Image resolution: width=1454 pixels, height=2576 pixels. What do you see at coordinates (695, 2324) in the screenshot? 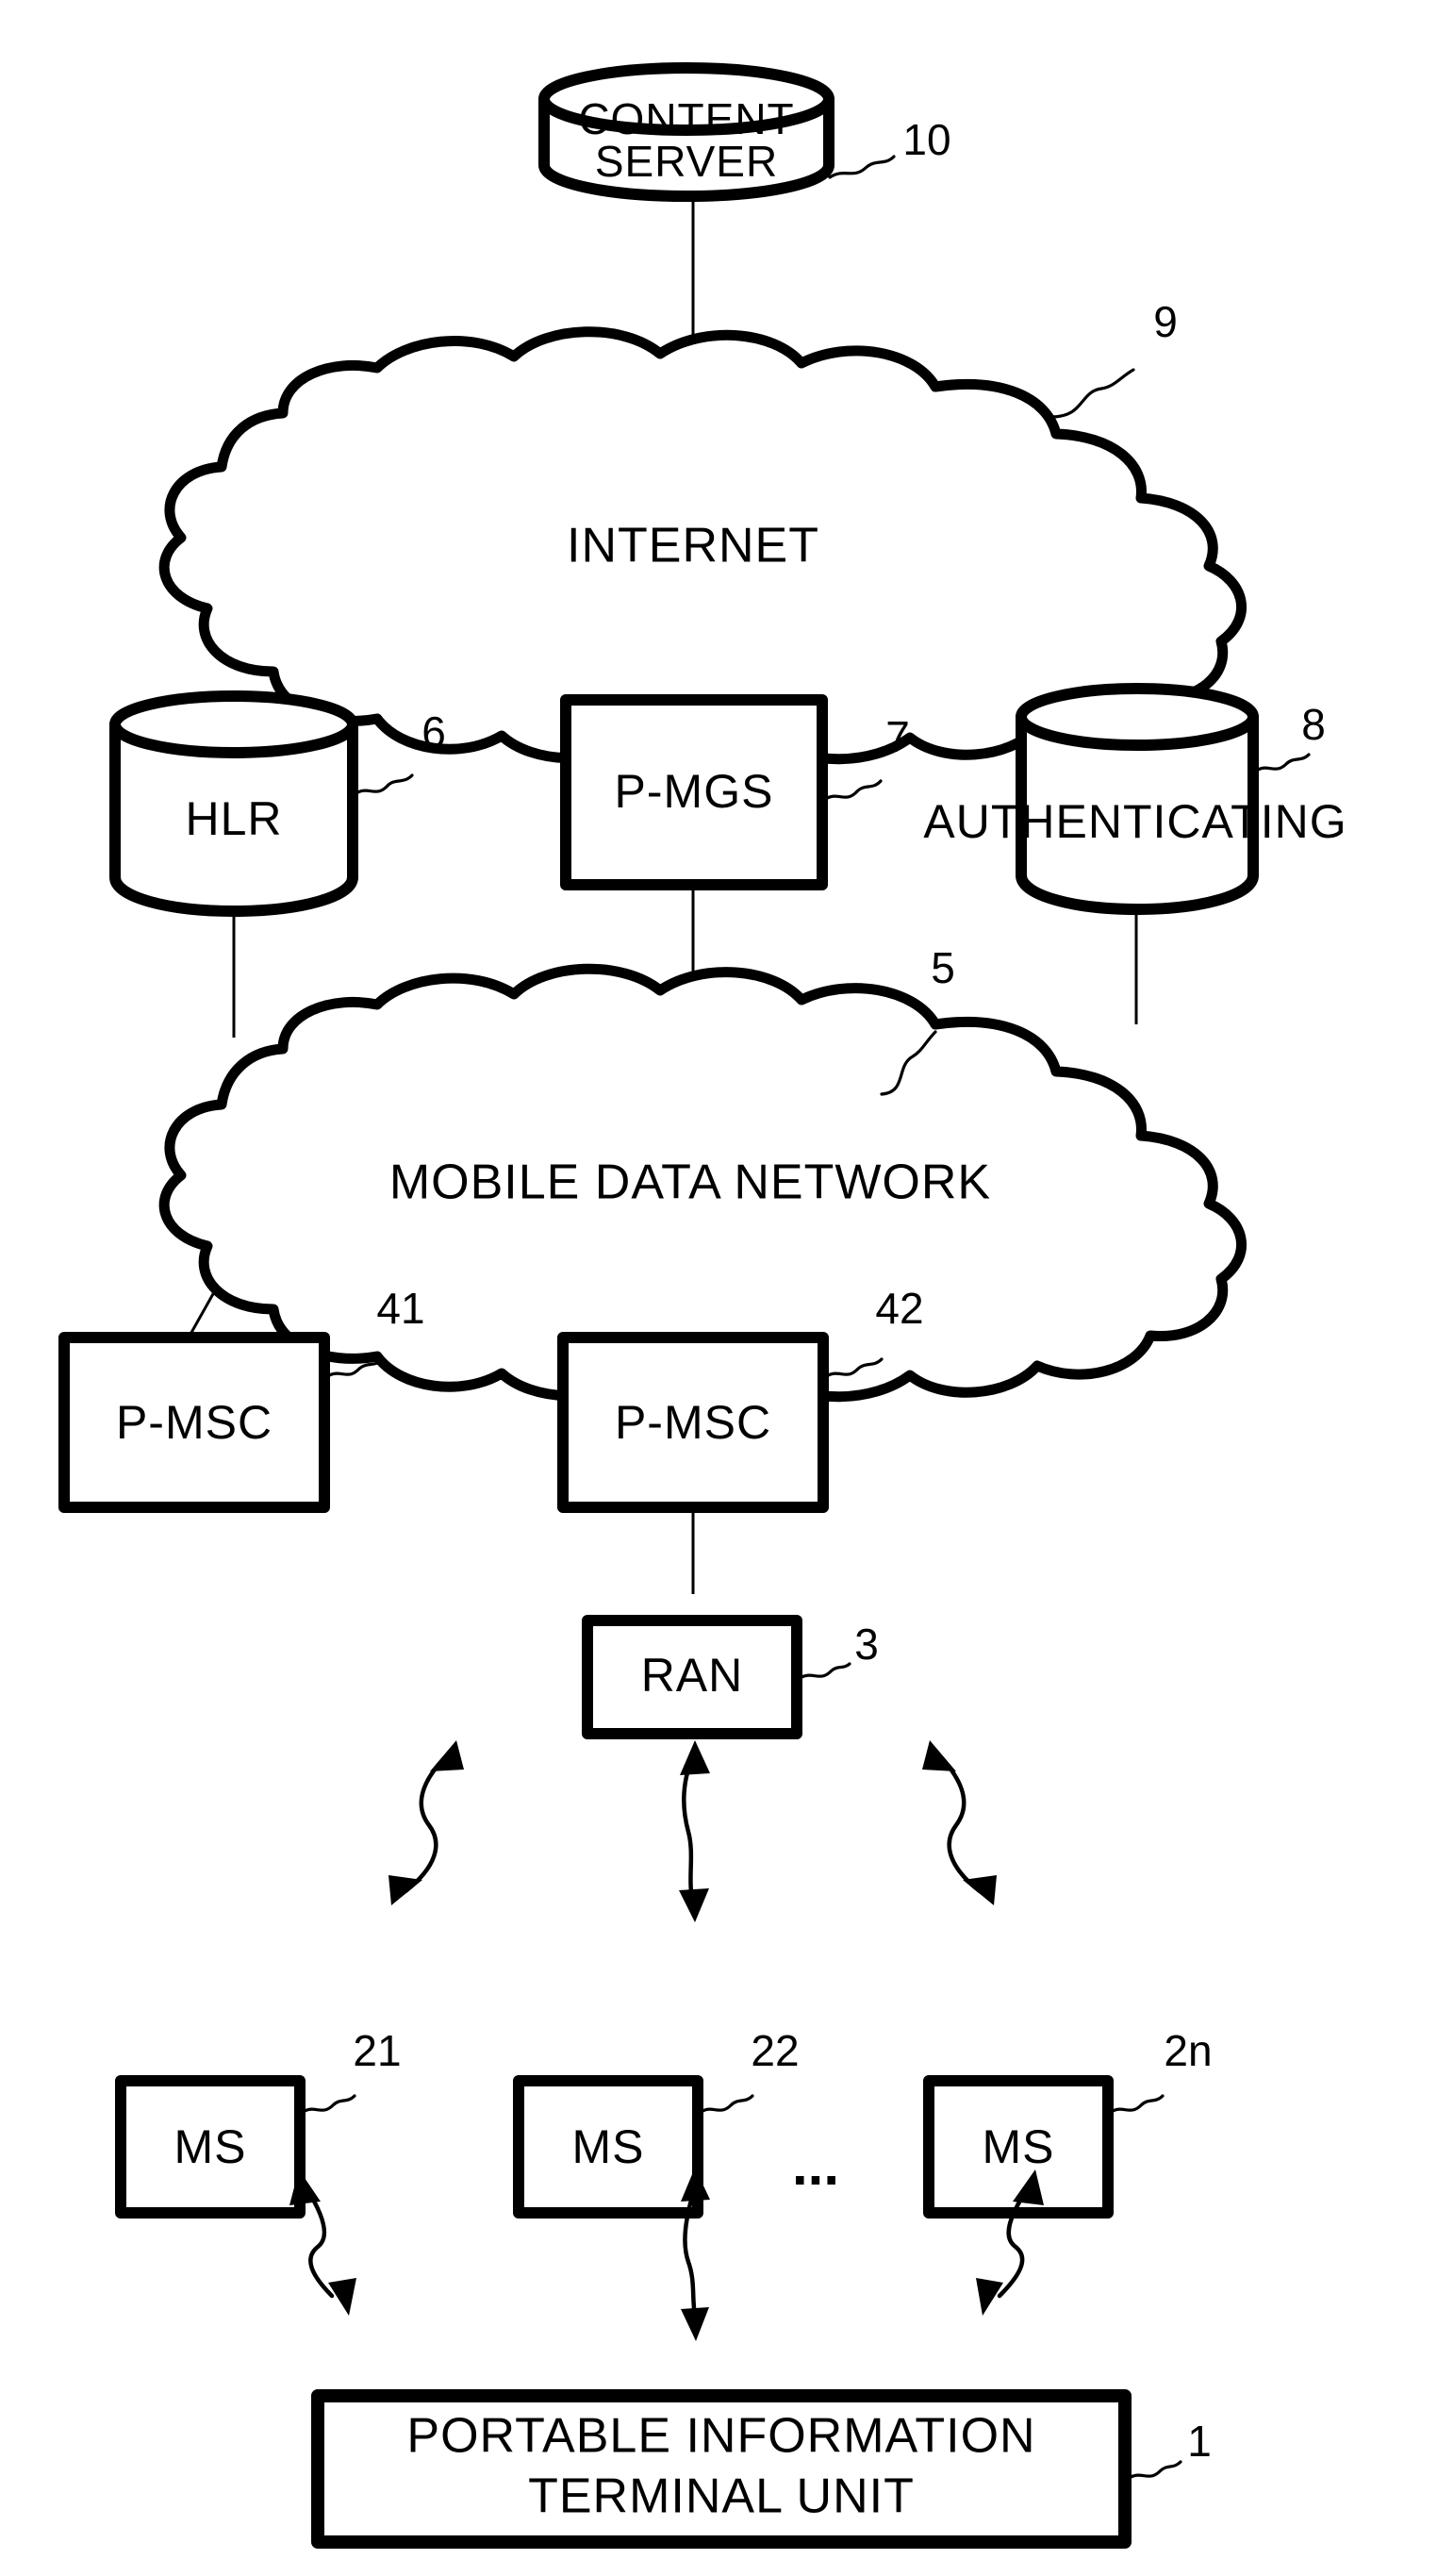
I see `ms2-terminal-arrowhead-down` at bounding box center [695, 2324].